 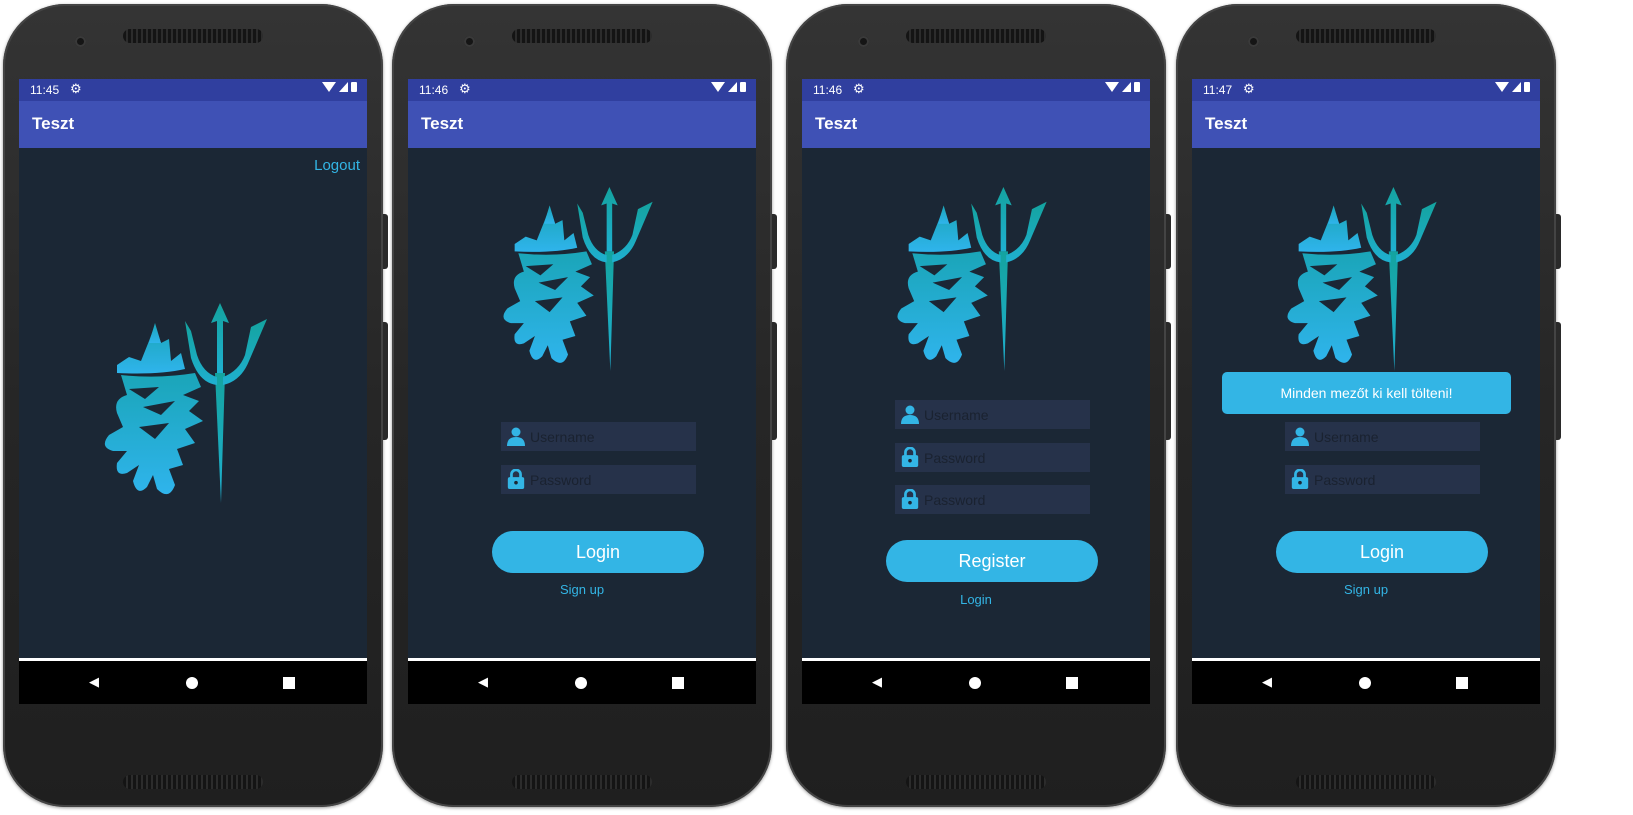 What do you see at coordinates (1366, 90) in the screenshot?
I see `status-bar: 11:47 ⚙` at bounding box center [1366, 90].